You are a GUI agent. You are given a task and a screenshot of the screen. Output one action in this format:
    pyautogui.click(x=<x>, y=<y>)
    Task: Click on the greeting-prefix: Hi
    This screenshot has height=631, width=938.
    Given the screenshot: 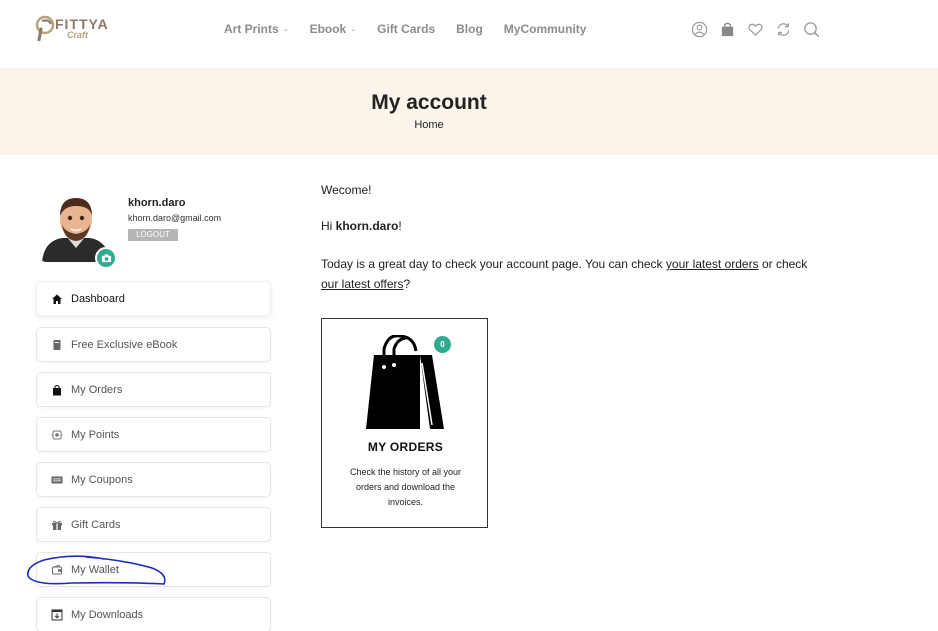 What is the action you would take?
    pyautogui.click(x=328, y=226)
    